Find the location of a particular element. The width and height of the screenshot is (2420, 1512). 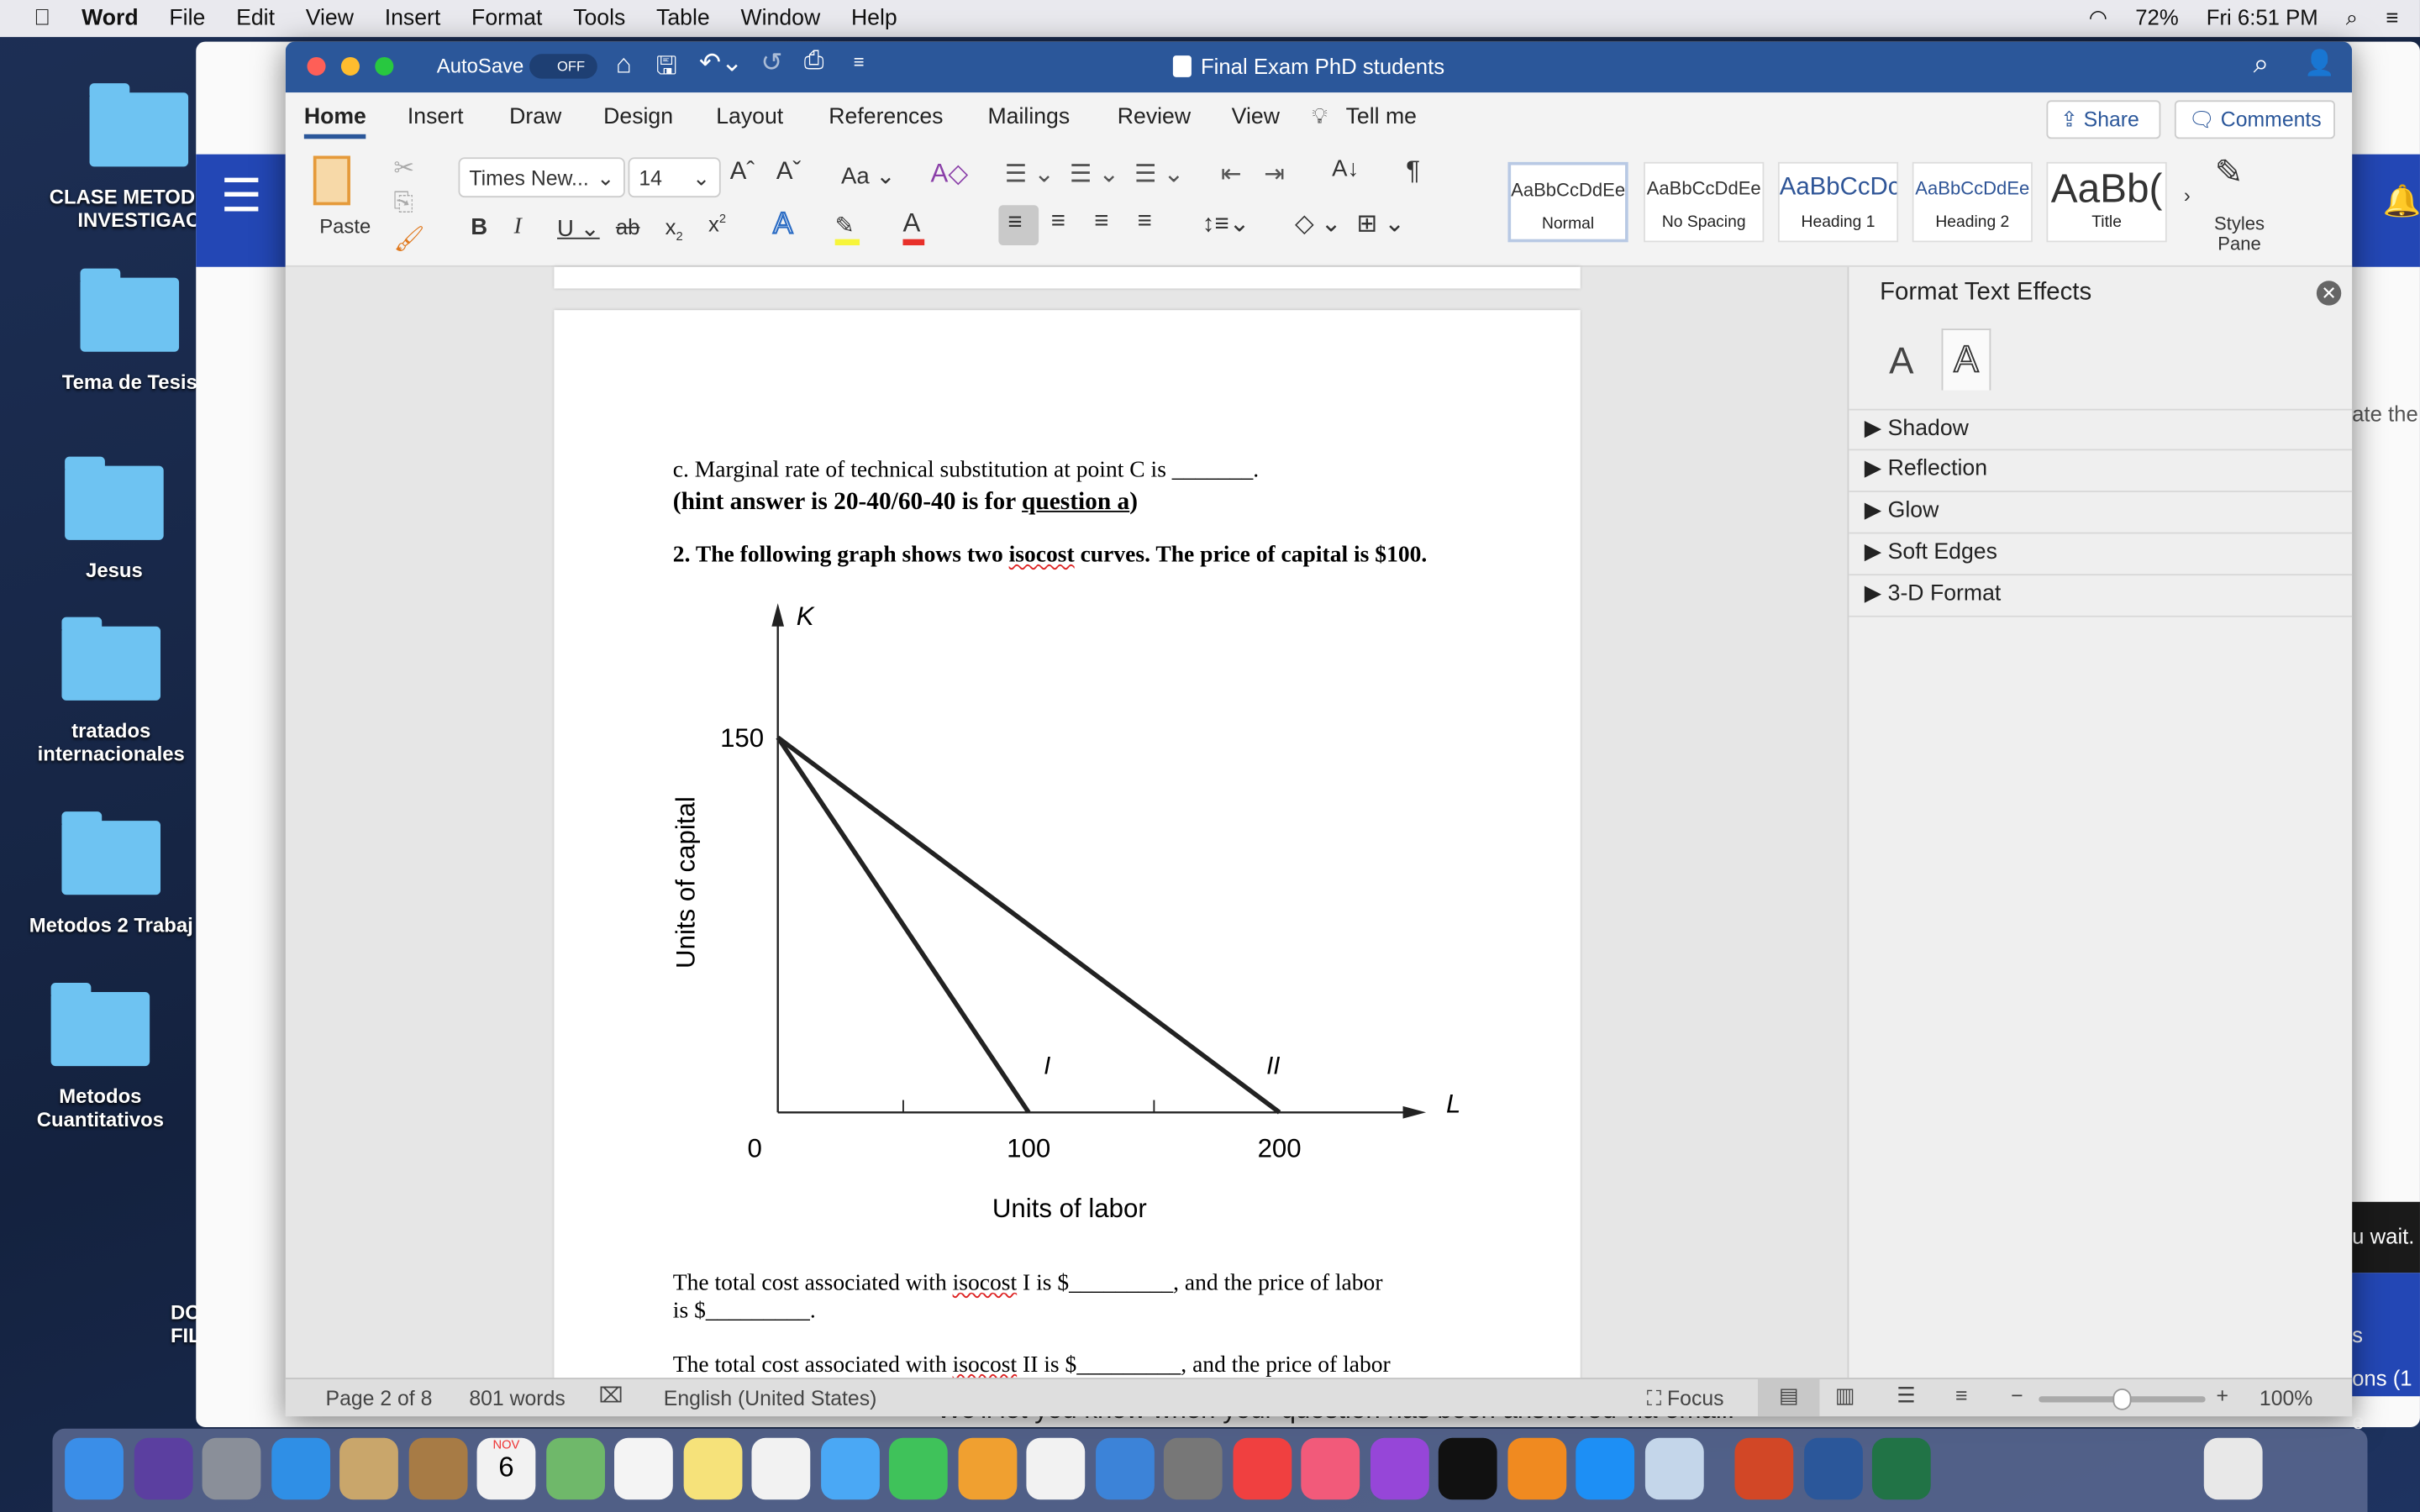

sort-icon: A↓ is located at coordinates (1346, 169).